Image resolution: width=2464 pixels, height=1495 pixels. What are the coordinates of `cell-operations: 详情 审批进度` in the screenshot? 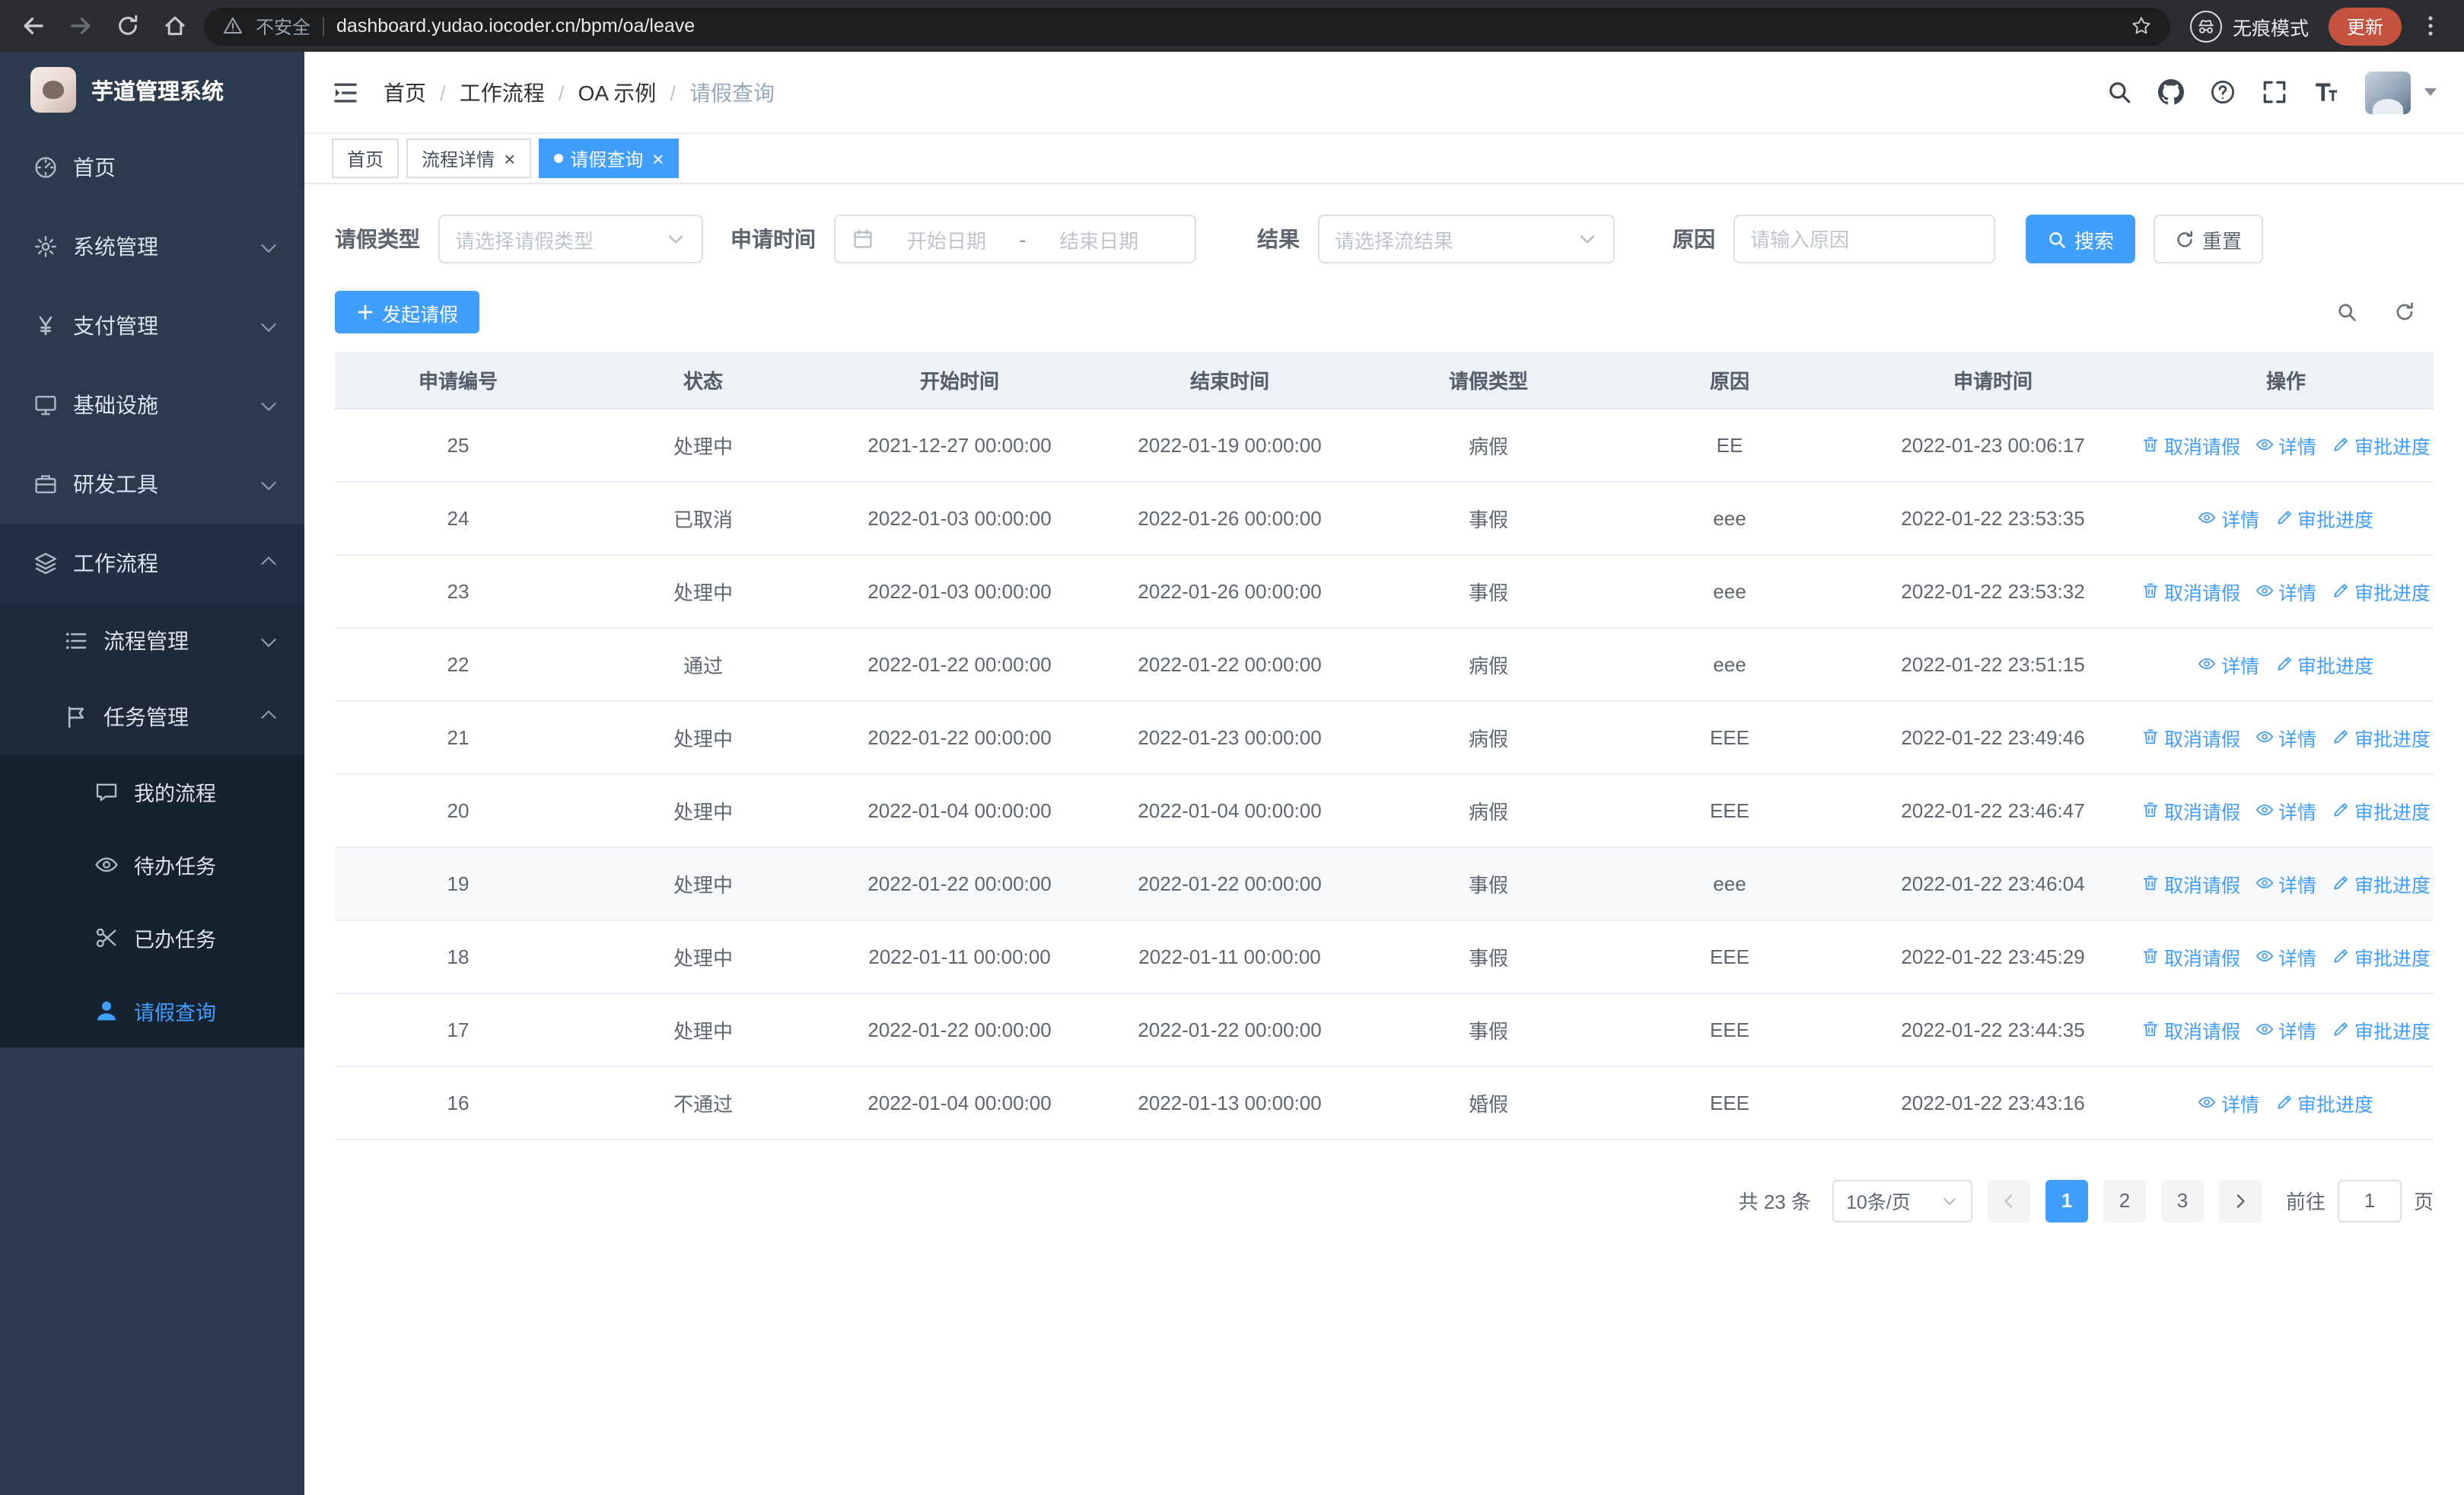 It's located at (2286, 664).